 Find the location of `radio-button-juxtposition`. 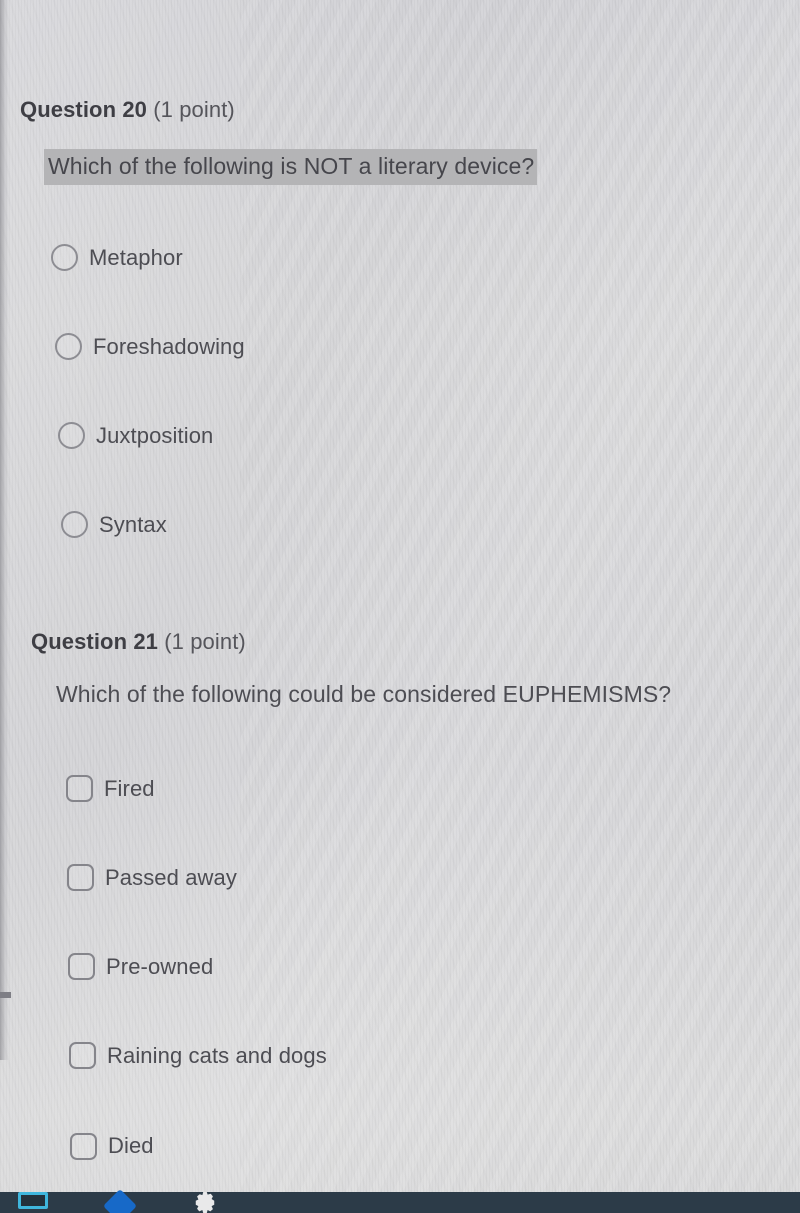

radio-button-juxtposition is located at coordinates (71, 435).